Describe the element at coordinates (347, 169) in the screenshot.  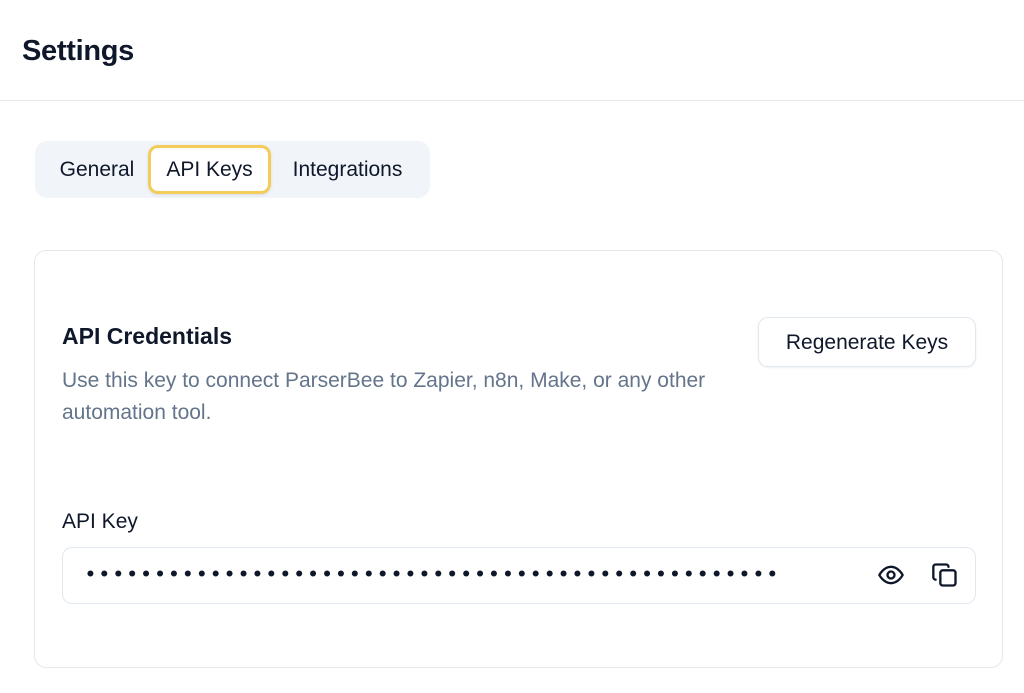
I see `tab-integrations: Integrations` at that location.